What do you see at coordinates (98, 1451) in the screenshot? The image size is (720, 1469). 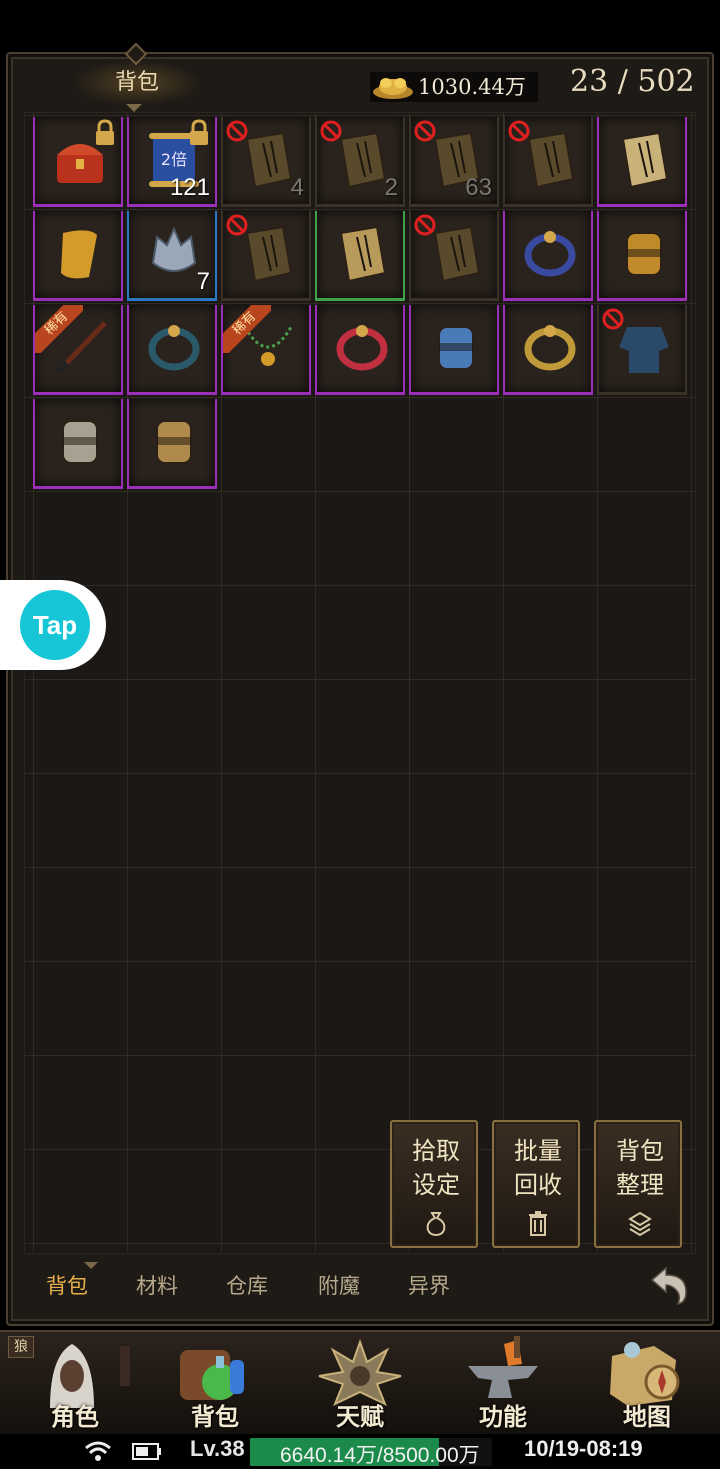 I see `wifi-icon` at bounding box center [98, 1451].